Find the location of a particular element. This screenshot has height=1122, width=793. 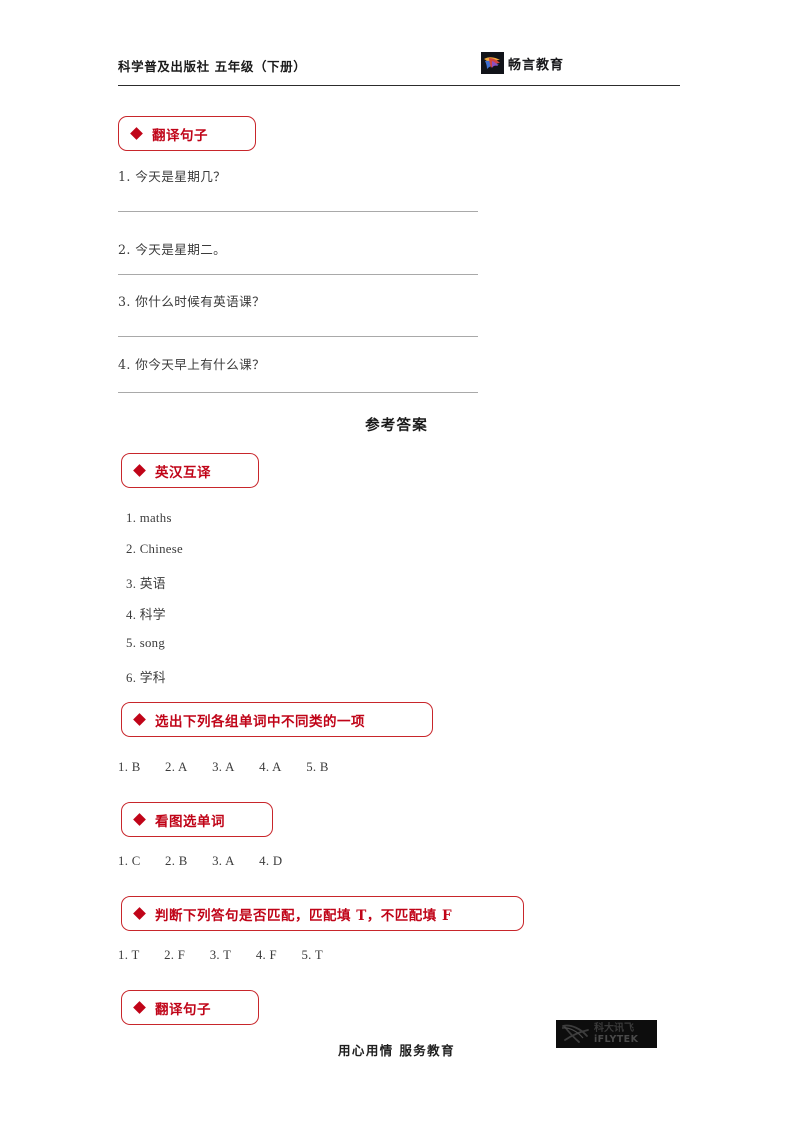

answer-cell: 3. T is located at coordinates (220, 955).